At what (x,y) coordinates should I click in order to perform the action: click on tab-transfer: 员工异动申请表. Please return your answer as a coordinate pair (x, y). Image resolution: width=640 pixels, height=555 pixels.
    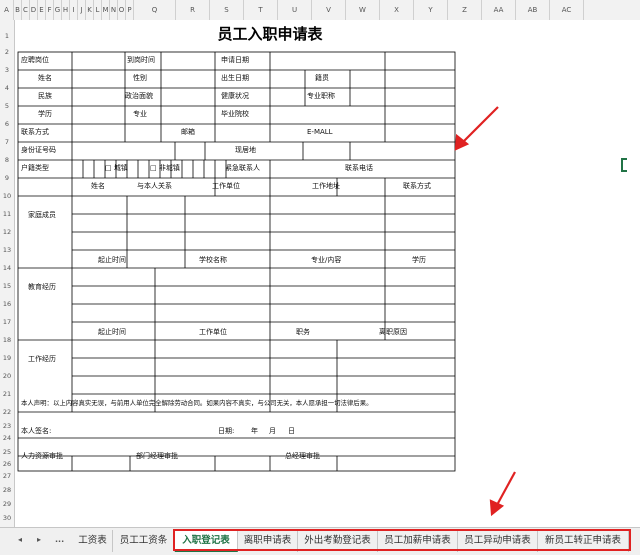
    Looking at the image, I should click on (498, 541).